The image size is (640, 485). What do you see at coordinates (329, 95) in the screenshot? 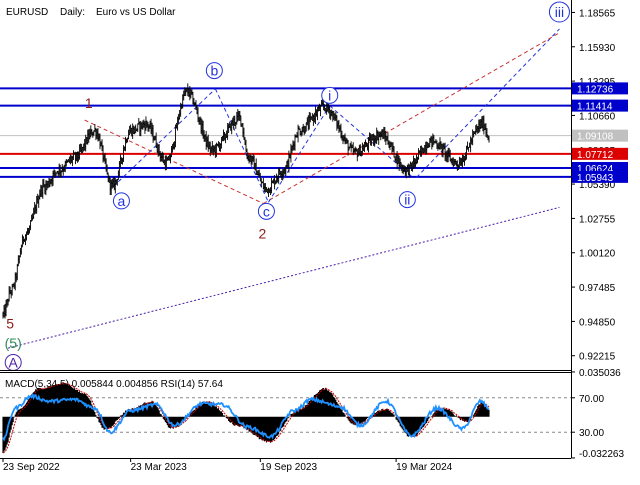
I see `wave-label-8: i` at bounding box center [329, 95].